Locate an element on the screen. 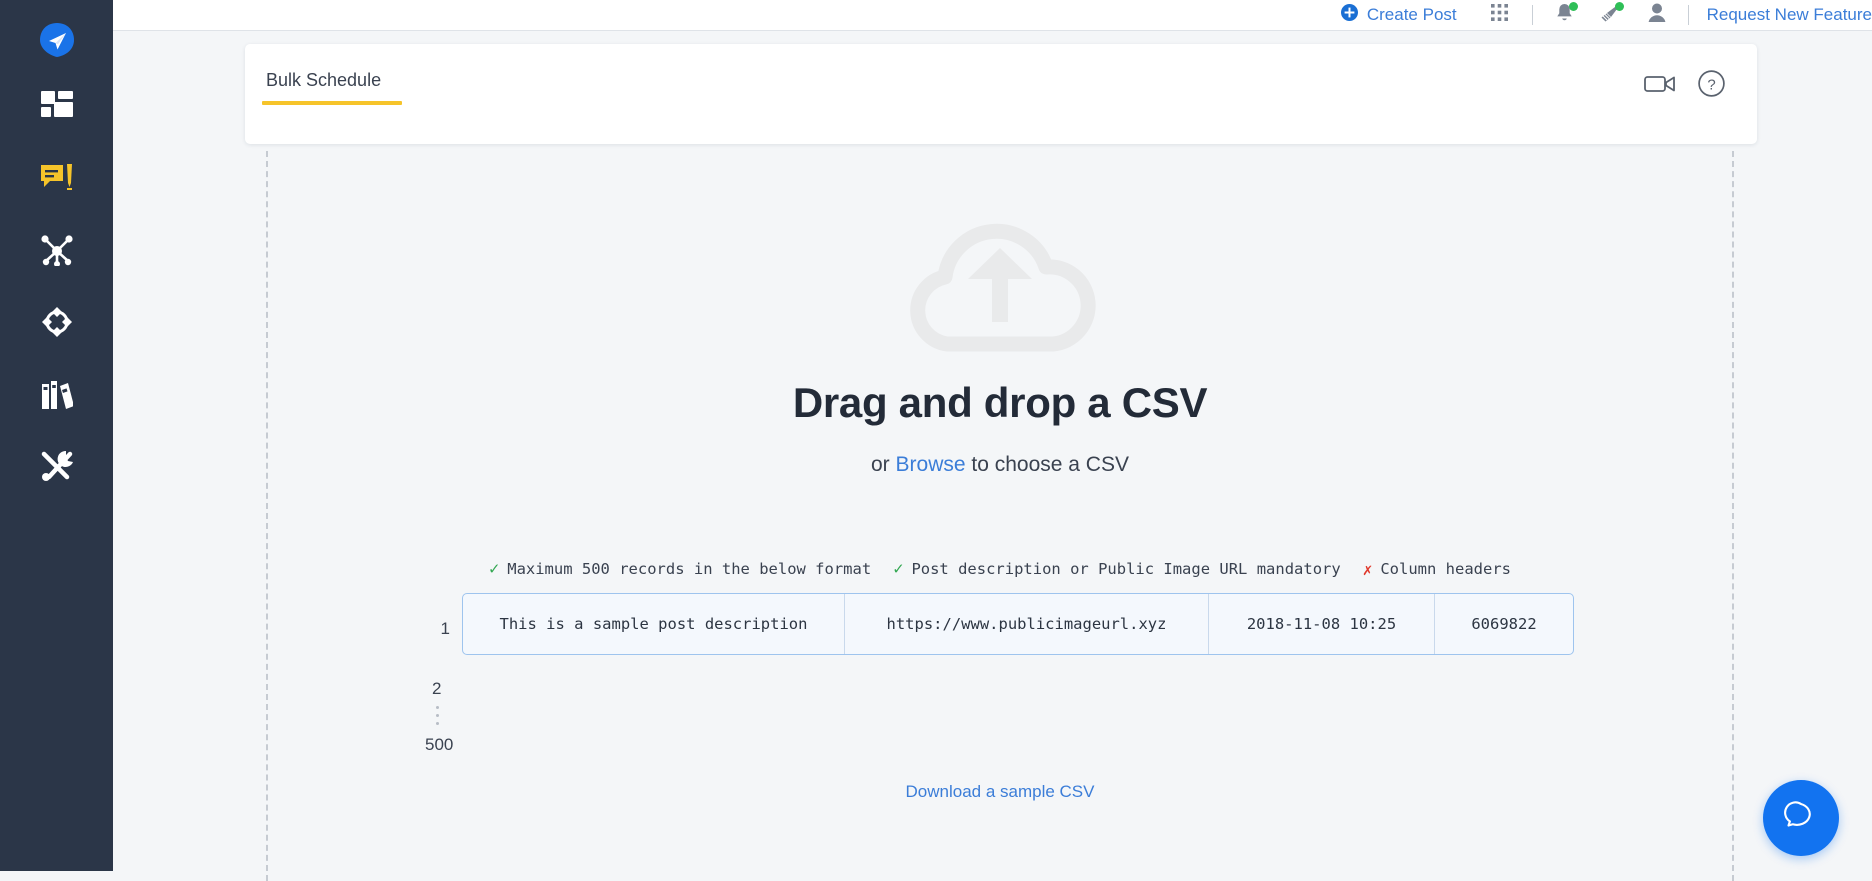 The width and height of the screenshot is (1872, 881). request-new-feature-link: Request New Feature is located at coordinates (1780, 15).